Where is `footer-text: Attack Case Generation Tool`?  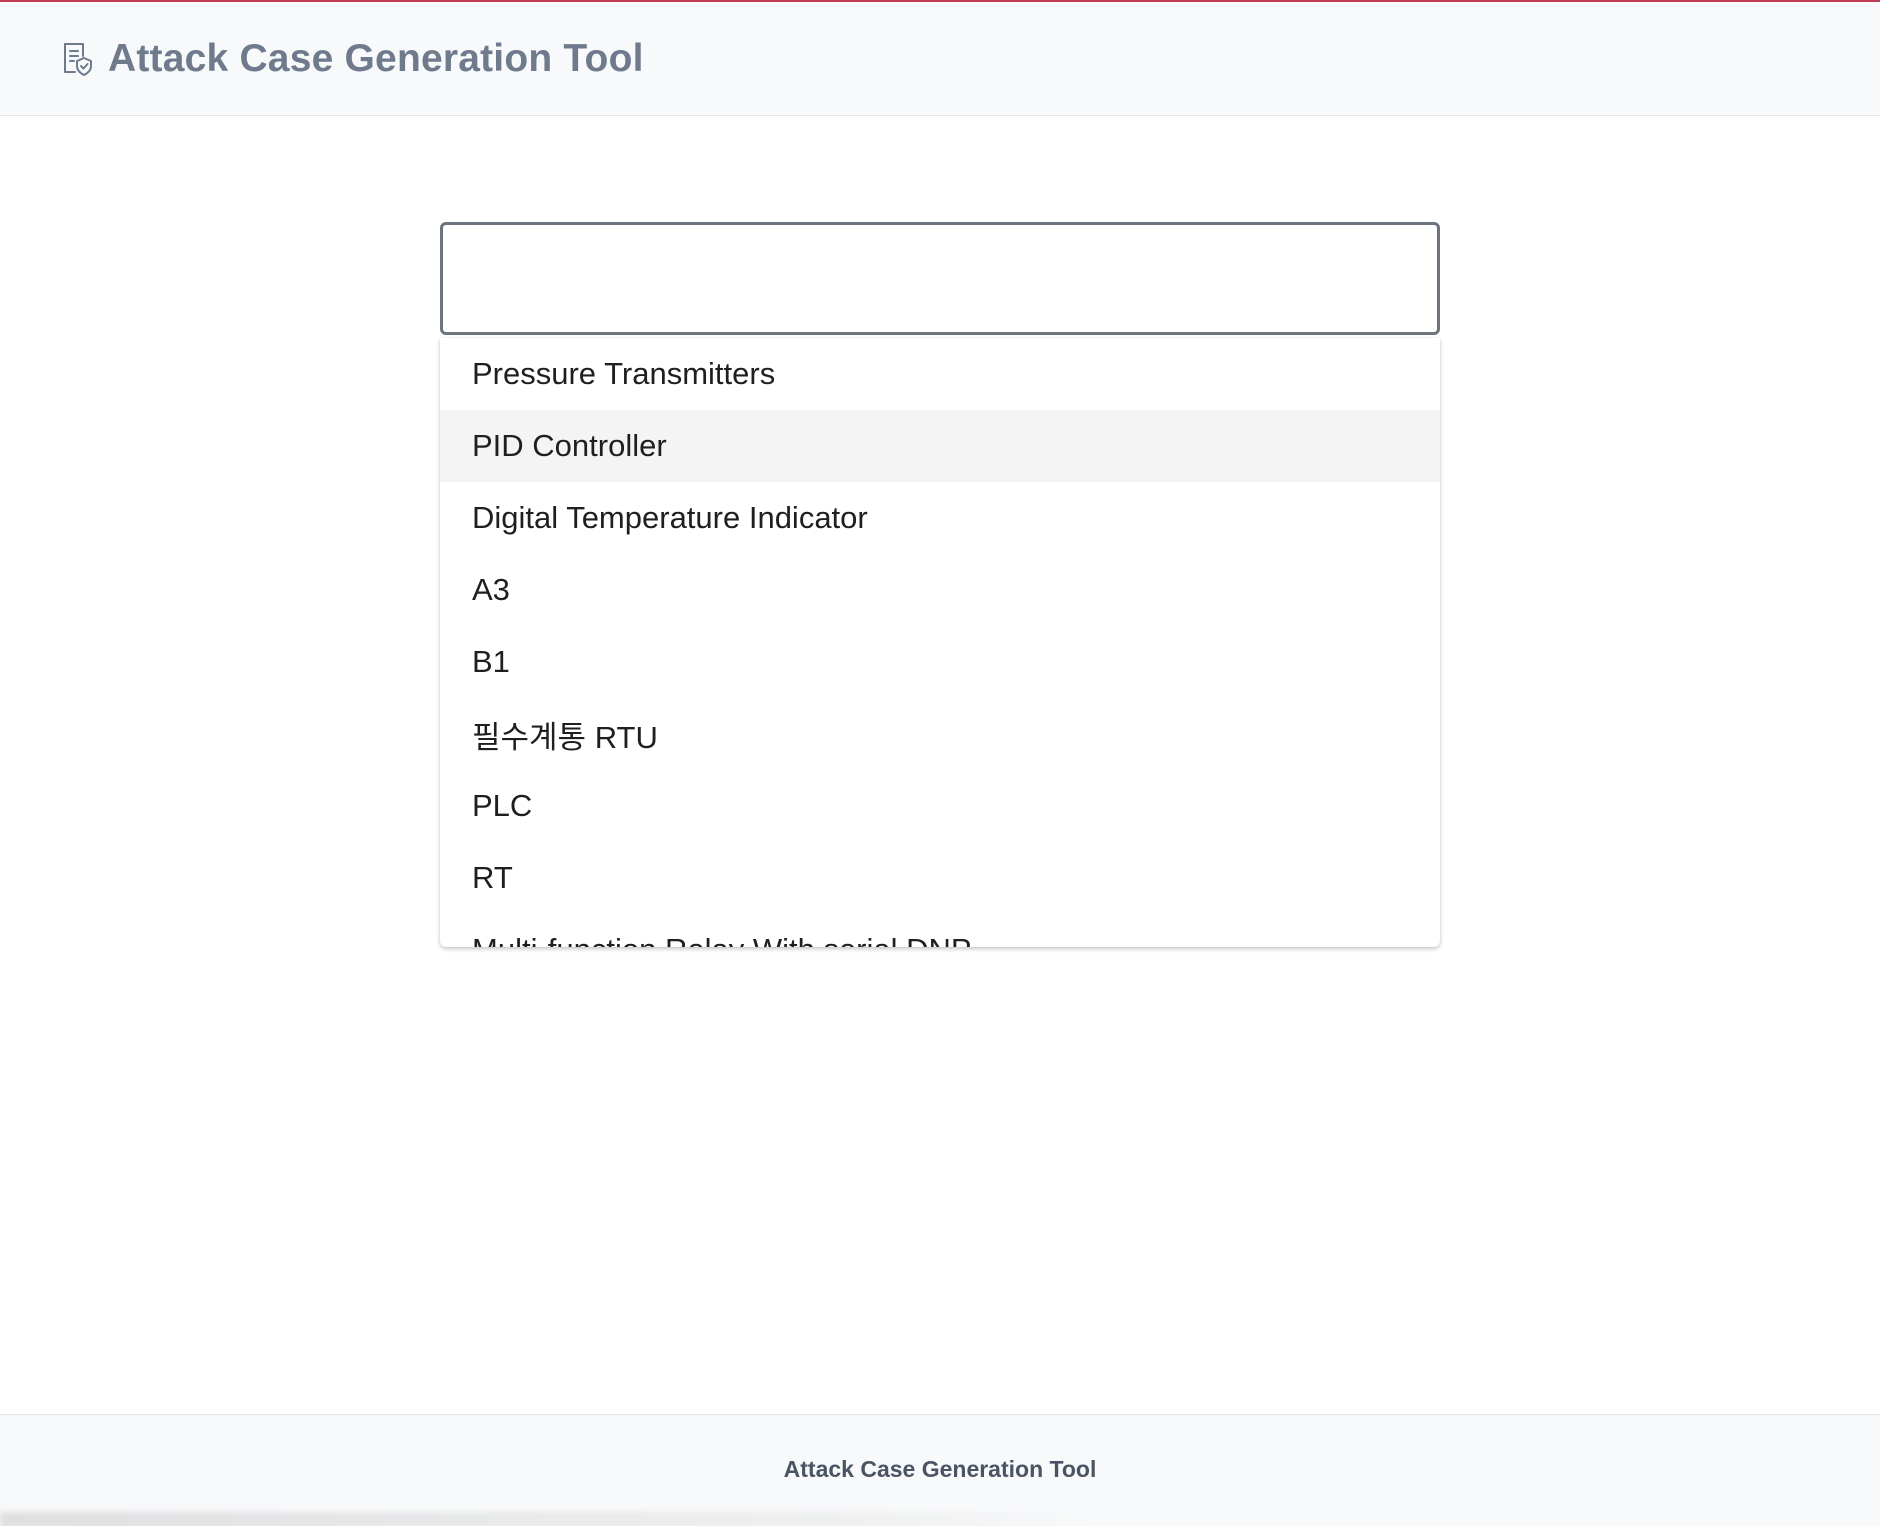
footer-text: Attack Case Generation Tool is located at coordinates (940, 1469).